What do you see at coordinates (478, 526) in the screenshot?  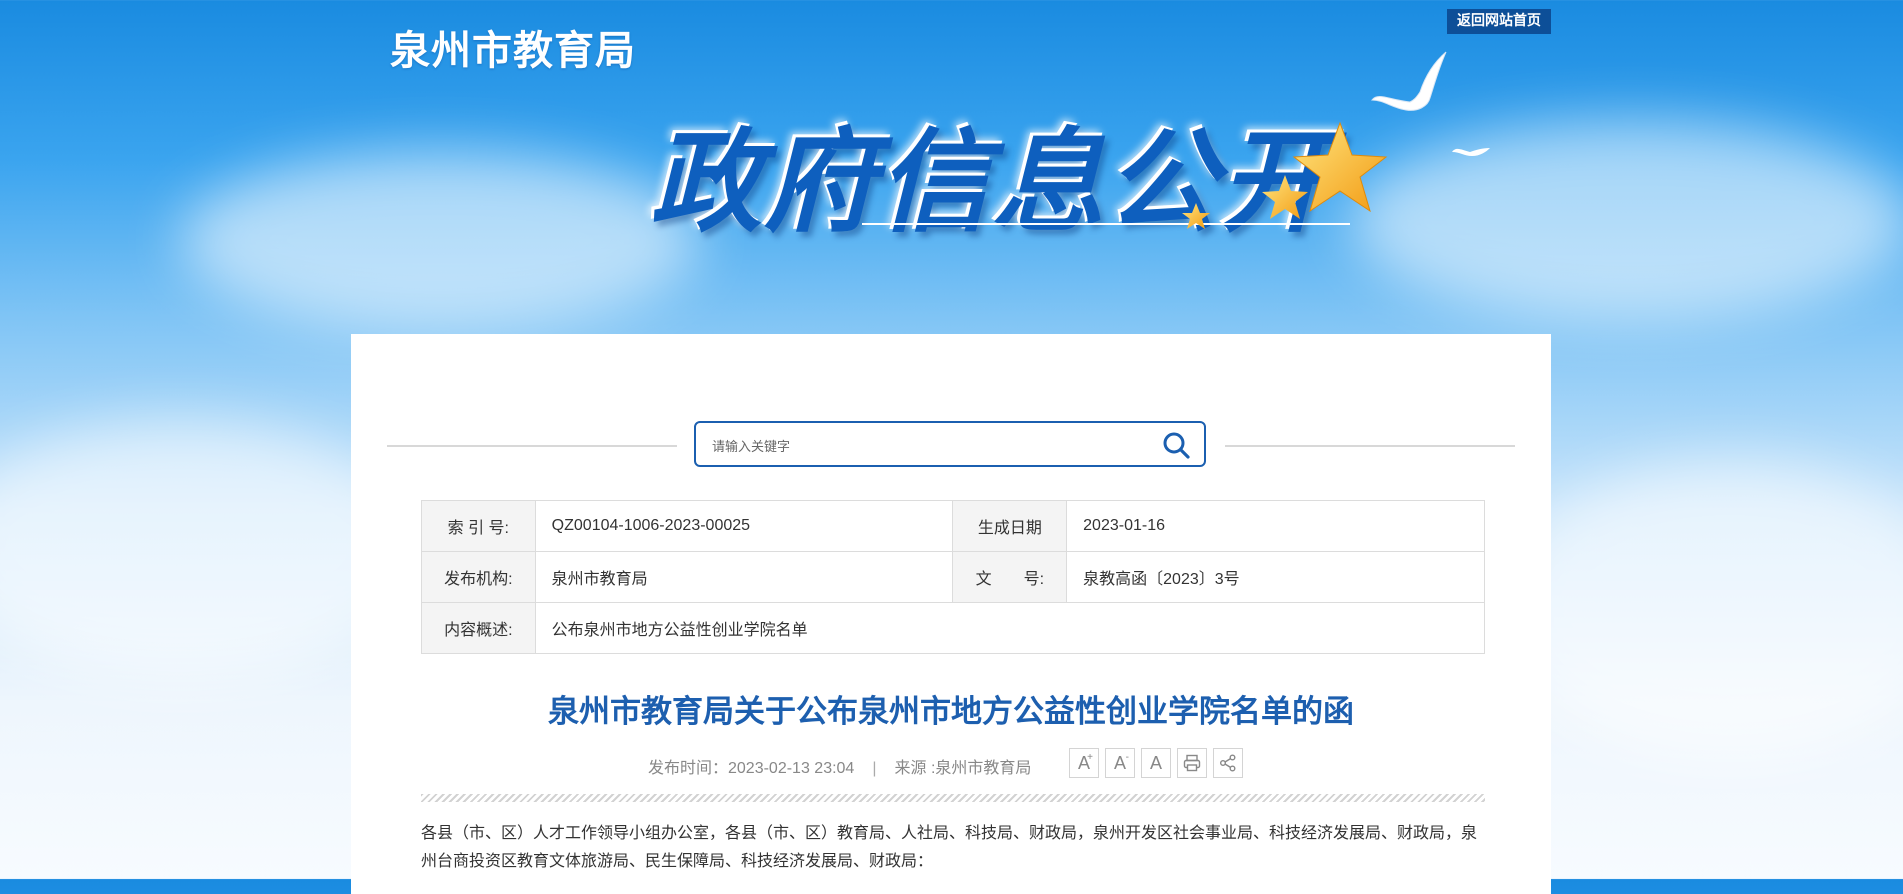 I see `index-label: 索 引 号:` at bounding box center [478, 526].